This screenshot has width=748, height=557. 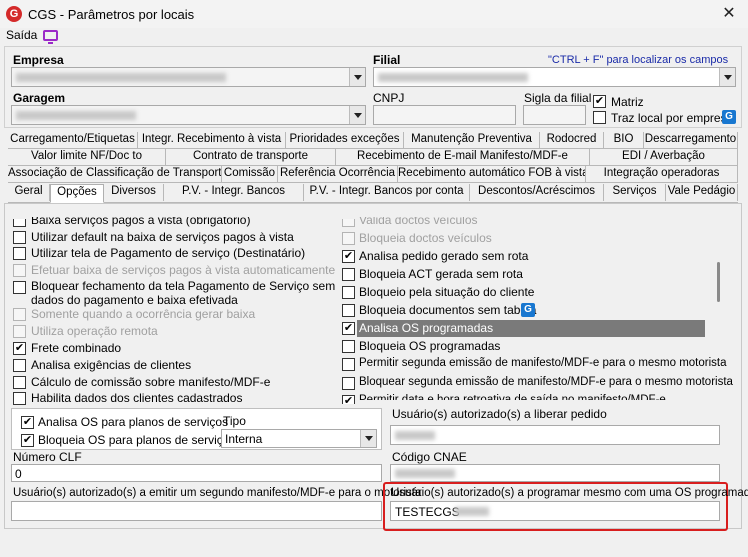 I want to click on filial-value-blurred, so click(x=453, y=77).